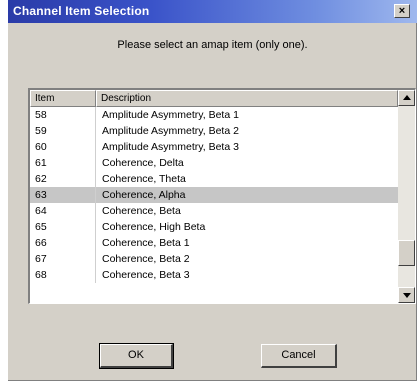 The height and width of the screenshot is (383, 417). Describe the element at coordinates (170, 115) in the screenshot. I see `row-description: Amplitude Asymmetry, Beta 1` at that location.